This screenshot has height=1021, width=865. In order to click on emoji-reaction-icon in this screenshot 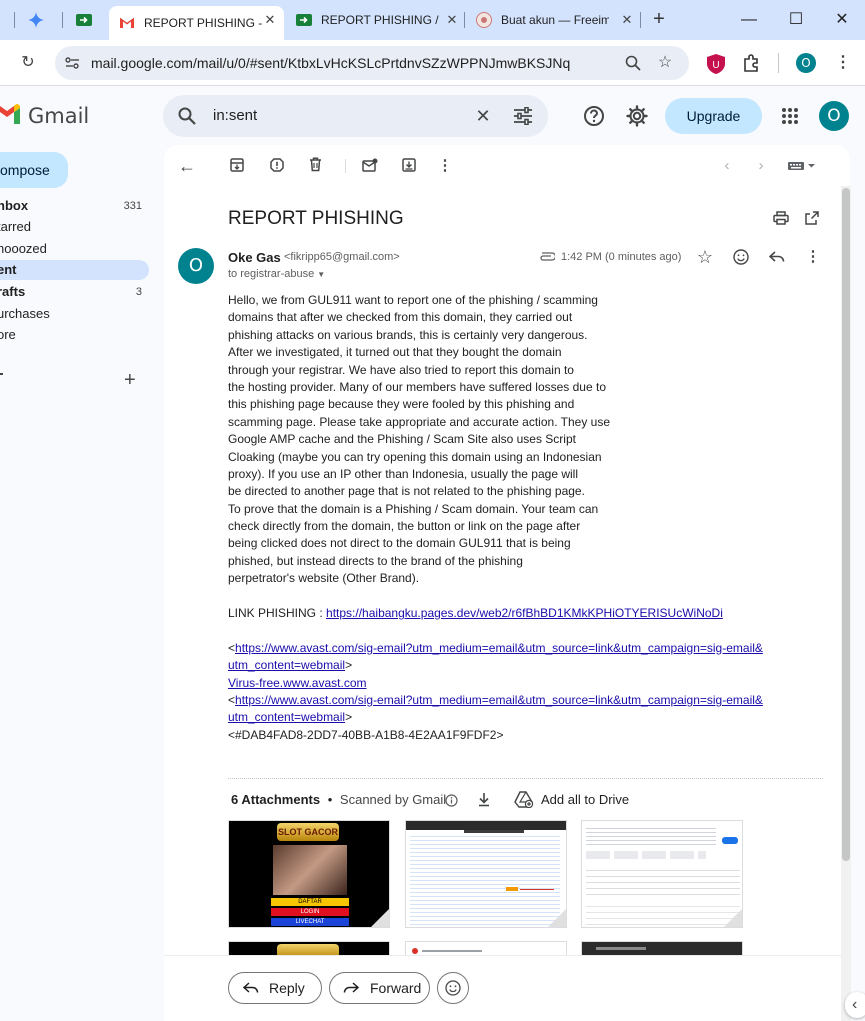, I will do `click(741, 257)`.